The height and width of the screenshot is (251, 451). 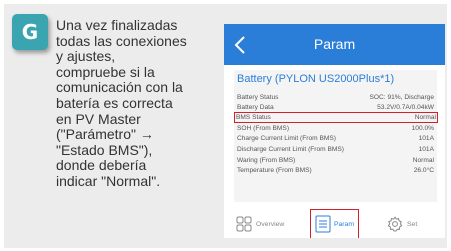 I want to click on battery-status-row: Battery Status SOC: 91%, Discharge, so click(x=335, y=97).